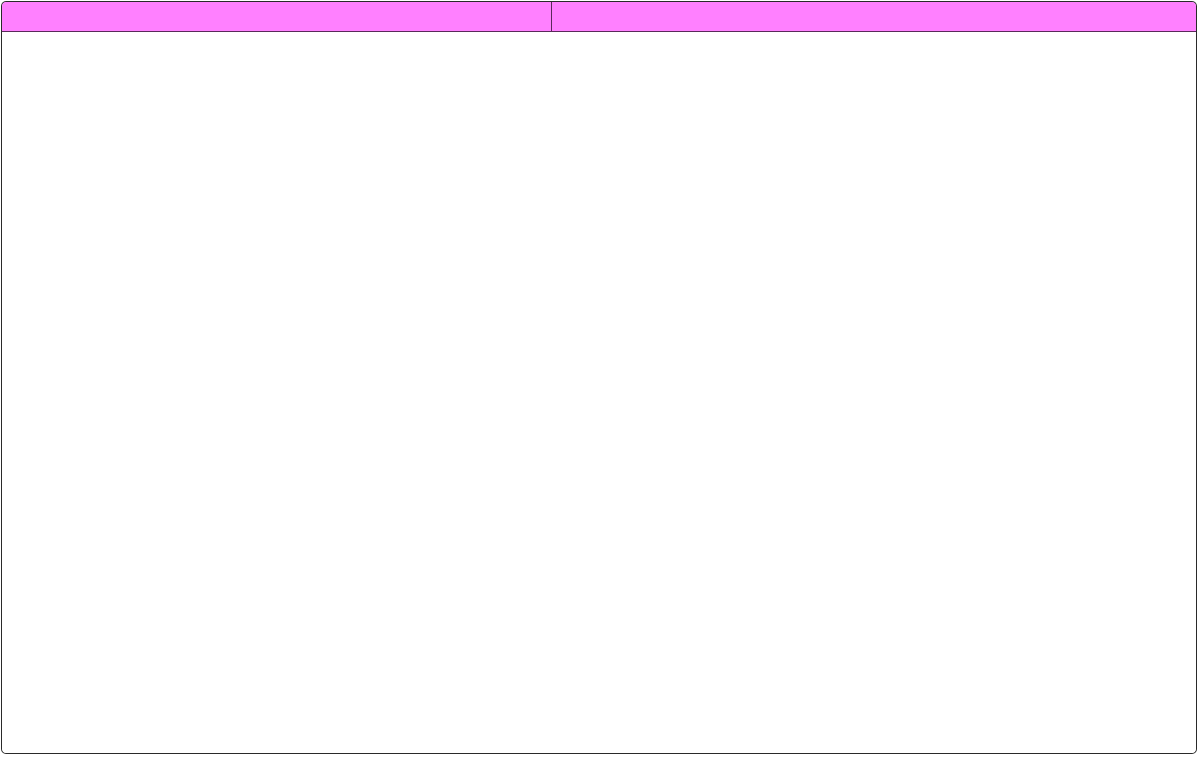 The width and height of the screenshot is (1200, 757). Describe the element at coordinates (874, 16) in the screenshot. I see `tab-right` at that location.